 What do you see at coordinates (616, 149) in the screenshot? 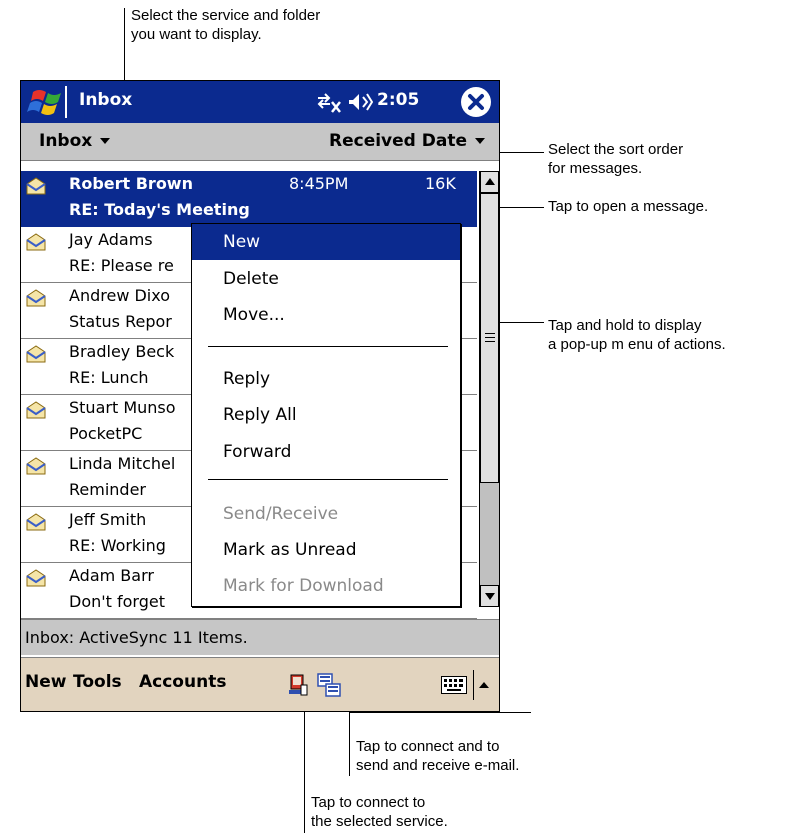
I see `callout-sort-line1: Select the sort order` at bounding box center [616, 149].